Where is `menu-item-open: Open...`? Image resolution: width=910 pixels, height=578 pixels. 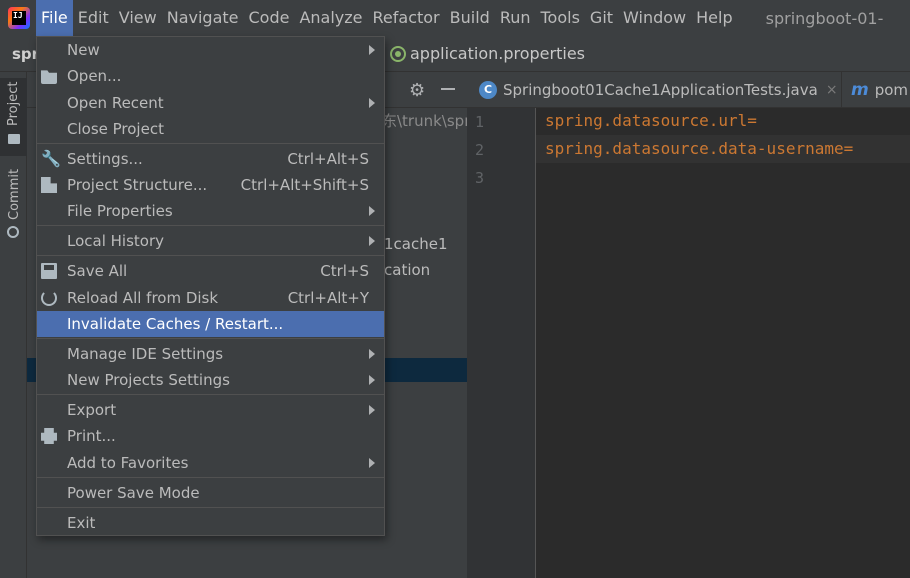
menu-item-open: Open... is located at coordinates (210, 76).